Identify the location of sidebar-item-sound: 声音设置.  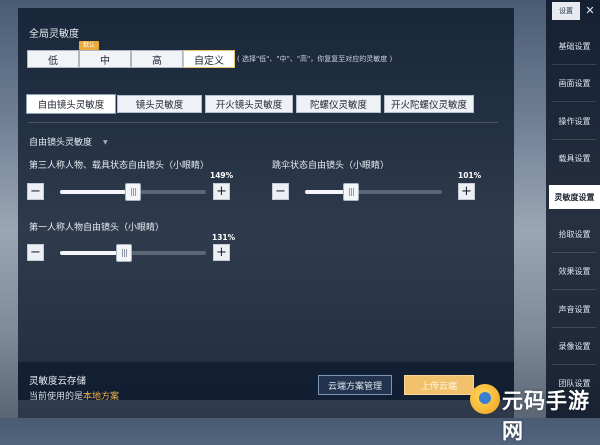
(574, 309).